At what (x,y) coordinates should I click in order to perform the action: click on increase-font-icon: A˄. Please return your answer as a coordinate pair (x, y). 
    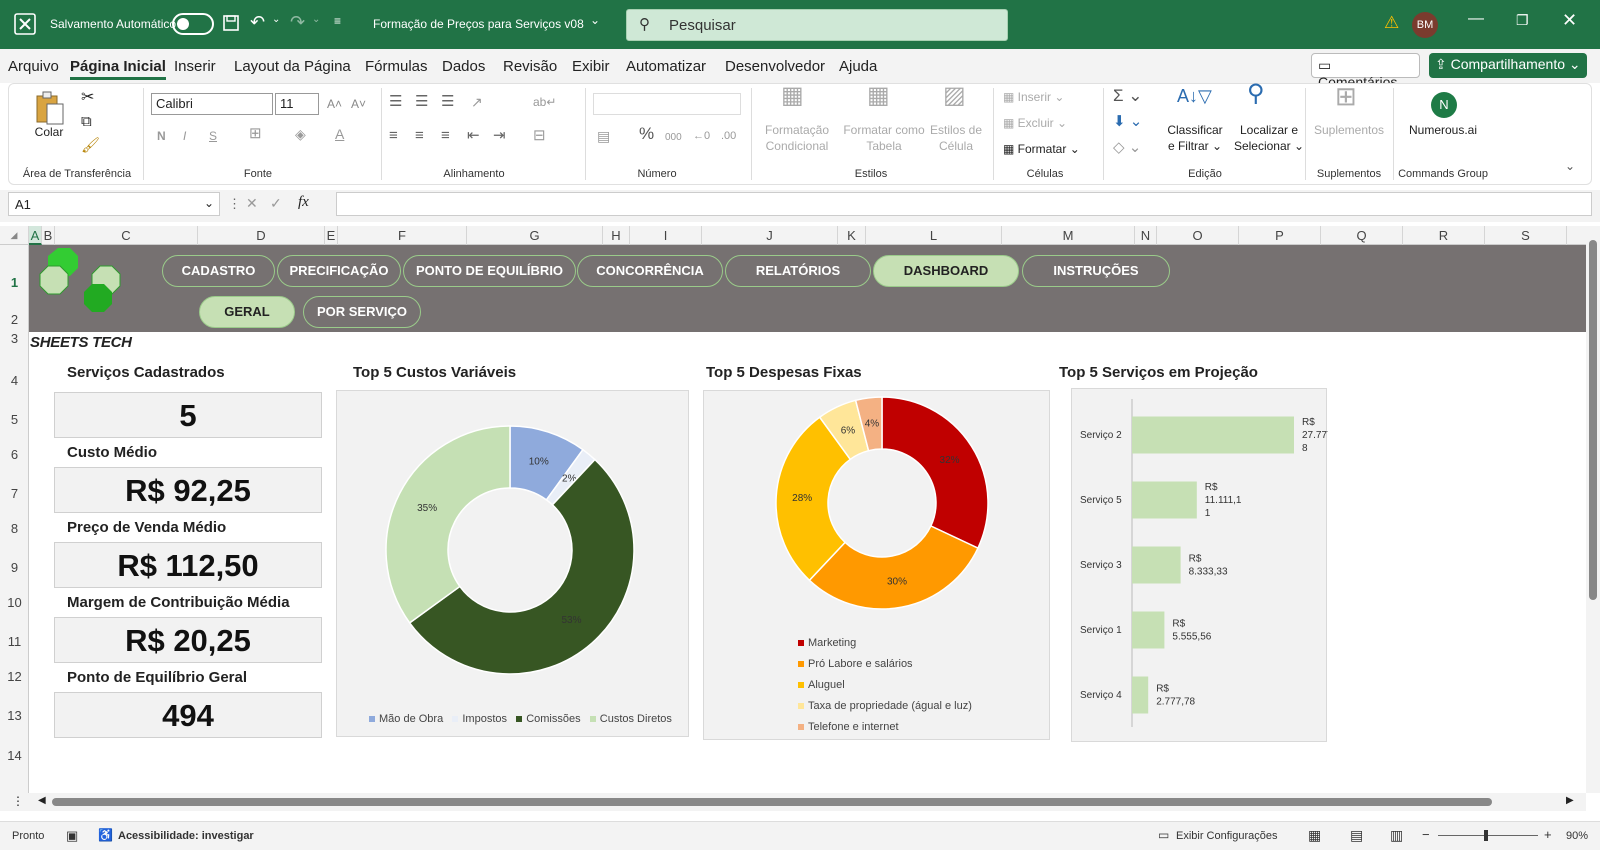
    Looking at the image, I should click on (334, 104).